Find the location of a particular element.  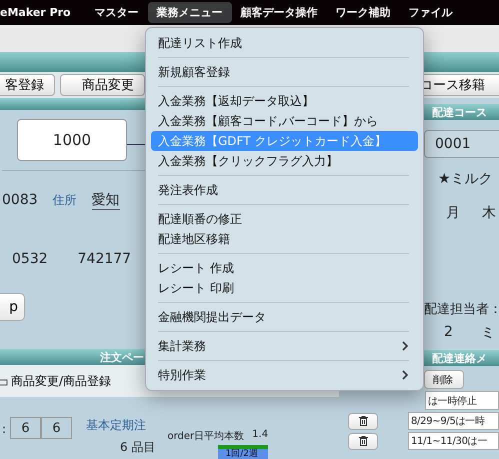

menu-title: ワーク補助 is located at coordinates (363, 12).